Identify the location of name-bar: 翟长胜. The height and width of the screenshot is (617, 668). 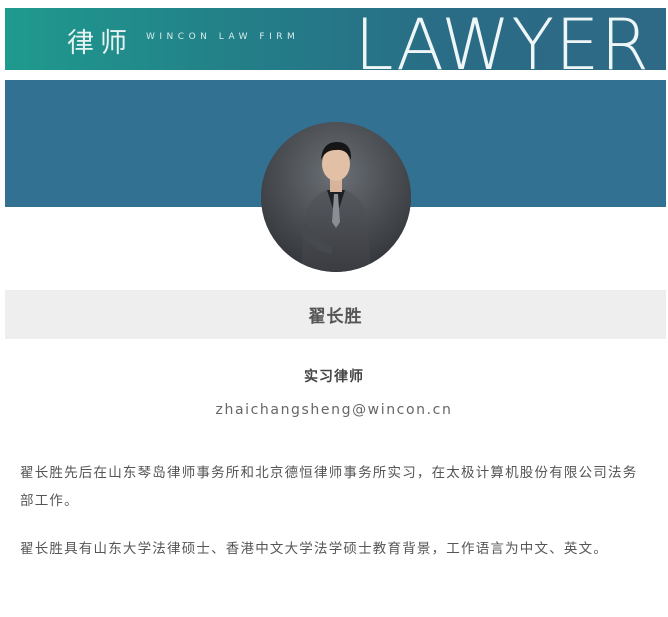
(335, 314).